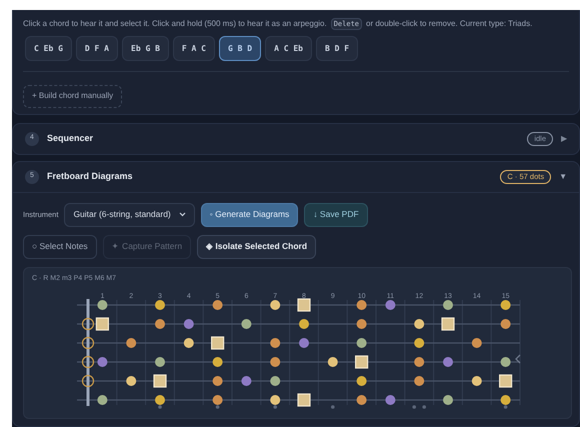  Describe the element at coordinates (564, 138) in the screenshot. I see `expand-toggle: ▶` at that location.